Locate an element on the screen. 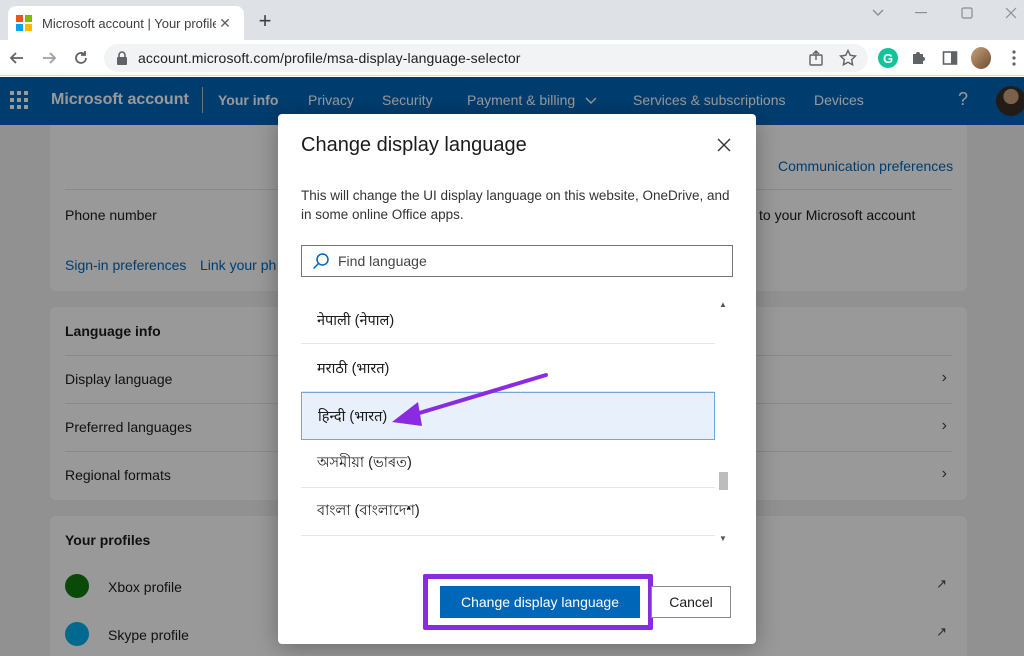 The width and height of the screenshot is (1024, 656). change-display-language-button: Change display language is located at coordinates (540, 602).